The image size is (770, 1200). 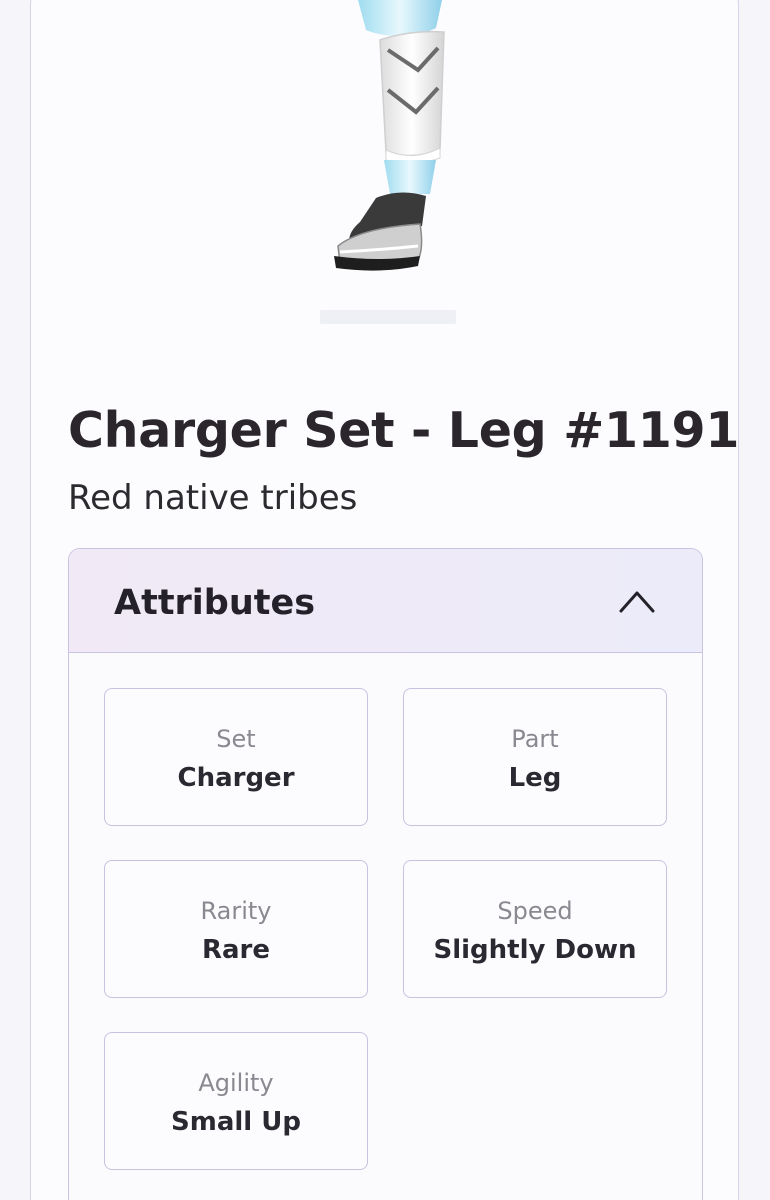 I want to click on chevron-up-icon, so click(x=637, y=600).